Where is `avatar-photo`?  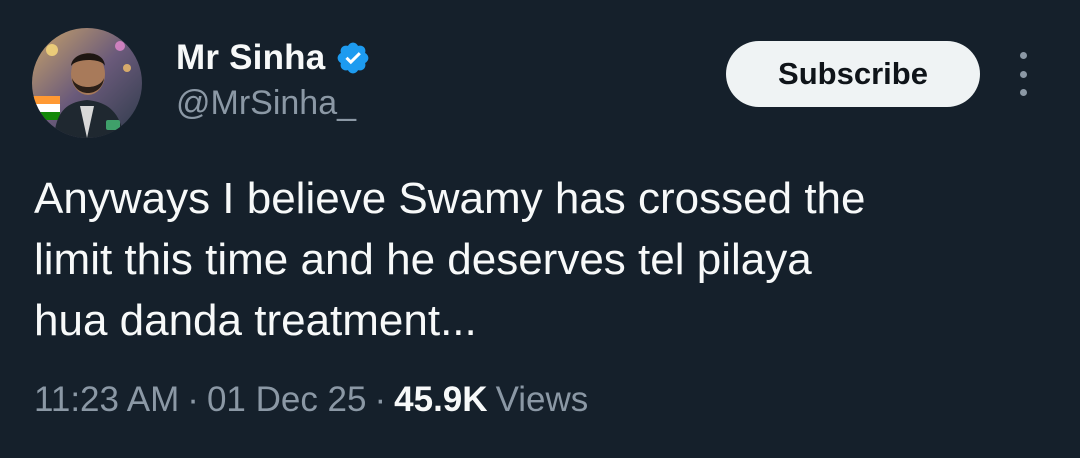
avatar-photo is located at coordinates (87, 83).